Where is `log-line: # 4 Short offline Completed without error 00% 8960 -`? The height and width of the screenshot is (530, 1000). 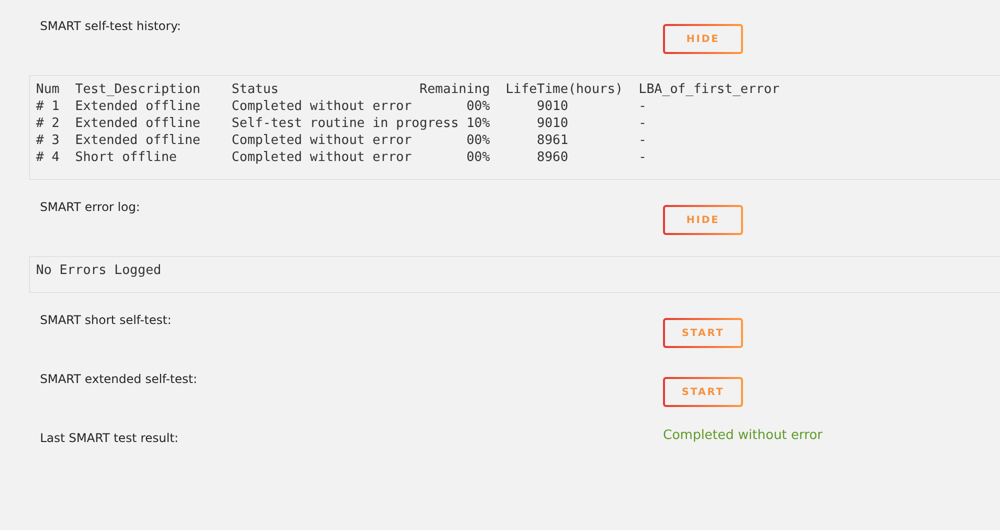 log-line: # 4 Short offline Completed without error 00% 8960 - is located at coordinates (342, 157).